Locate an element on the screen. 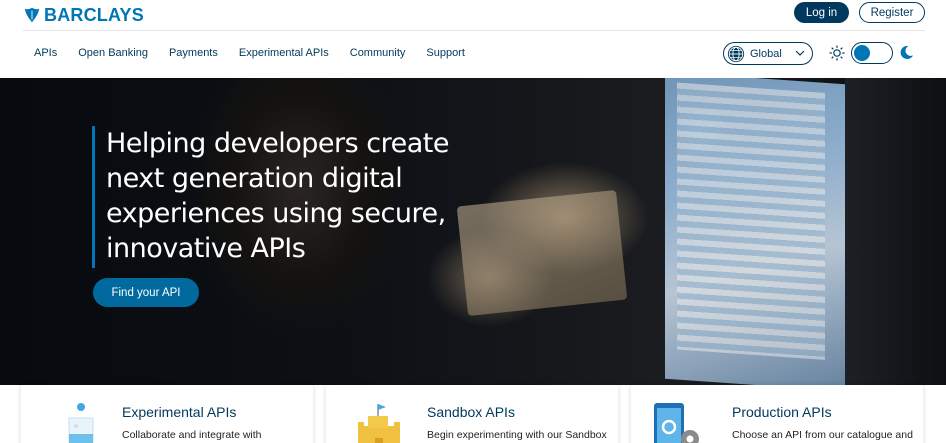  moon-icon is located at coordinates (907, 52).